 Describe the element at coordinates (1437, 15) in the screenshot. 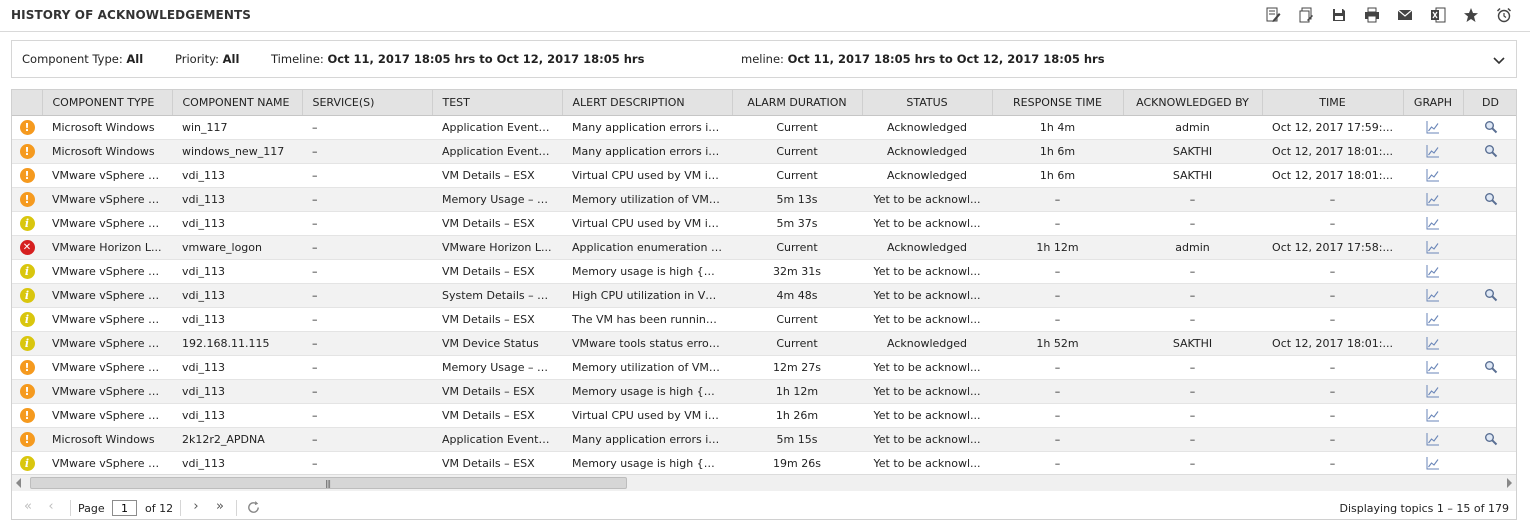

I see `excel-export-icon` at that location.